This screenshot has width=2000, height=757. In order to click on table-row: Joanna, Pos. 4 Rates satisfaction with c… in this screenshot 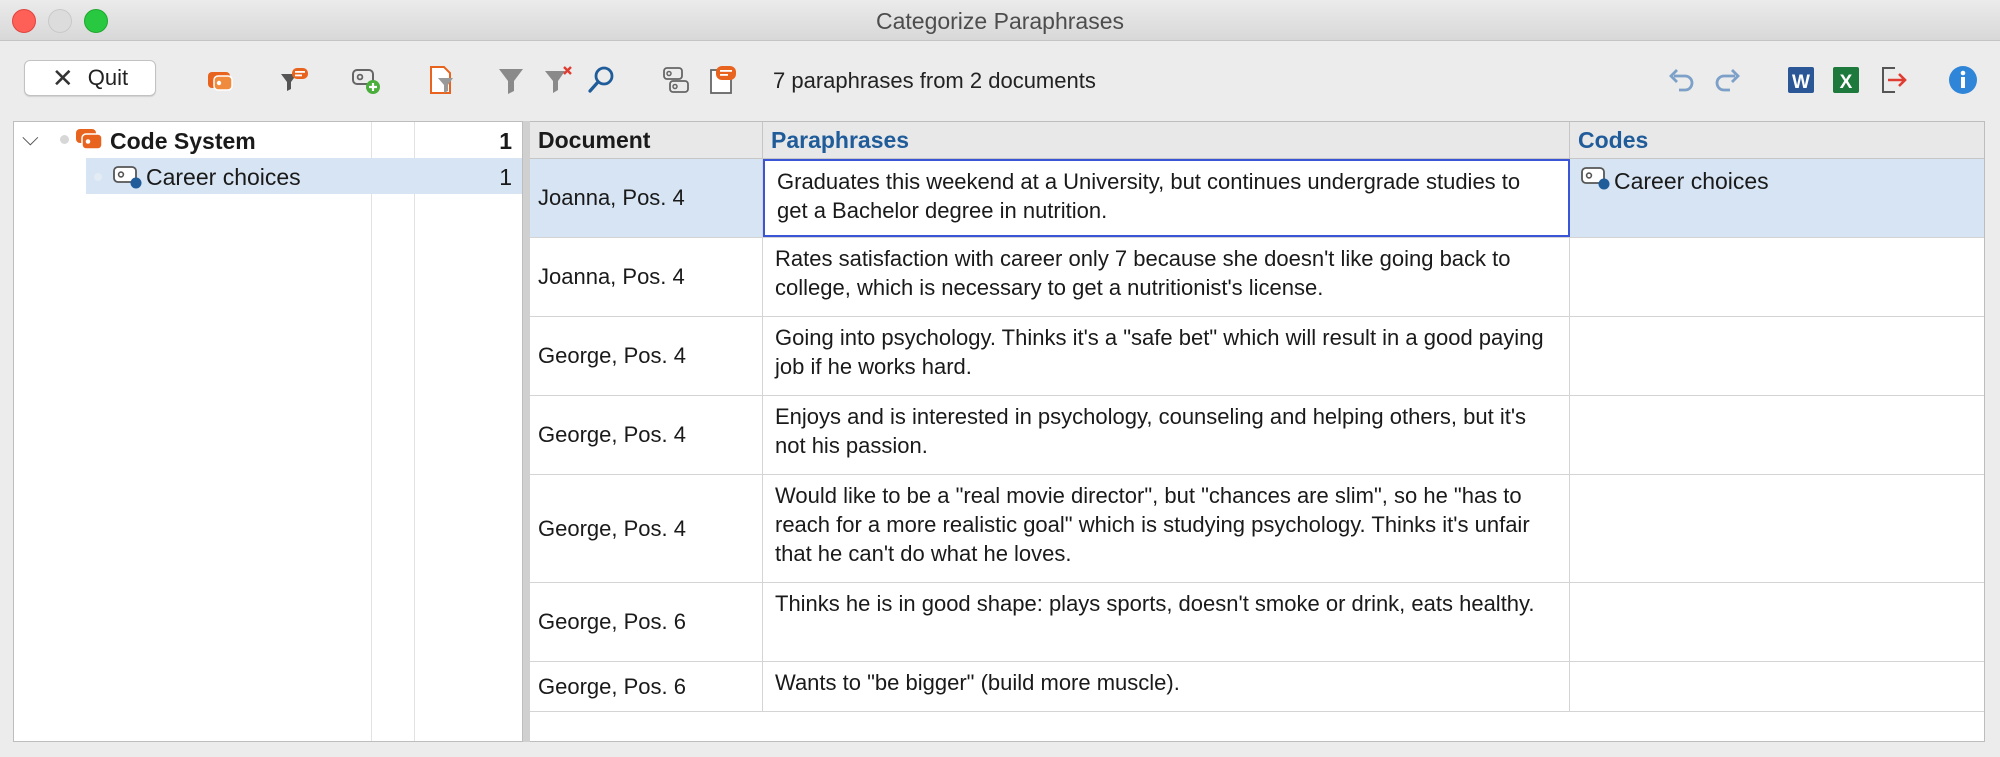, I will do `click(1257, 277)`.